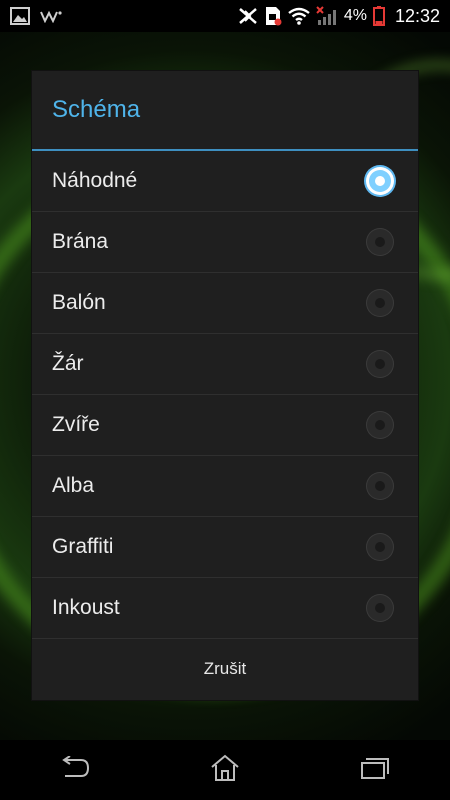 This screenshot has height=800, width=450. I want to click on option-label: Balón, so click(79, 302).